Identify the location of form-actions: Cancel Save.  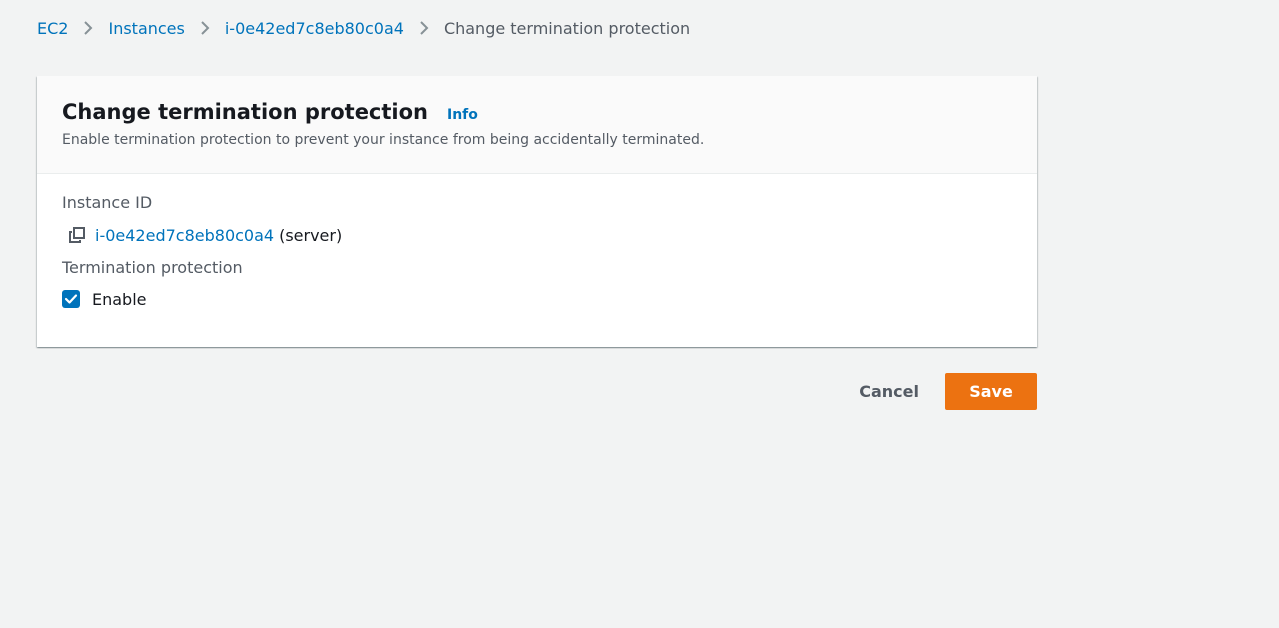
(939, 391).